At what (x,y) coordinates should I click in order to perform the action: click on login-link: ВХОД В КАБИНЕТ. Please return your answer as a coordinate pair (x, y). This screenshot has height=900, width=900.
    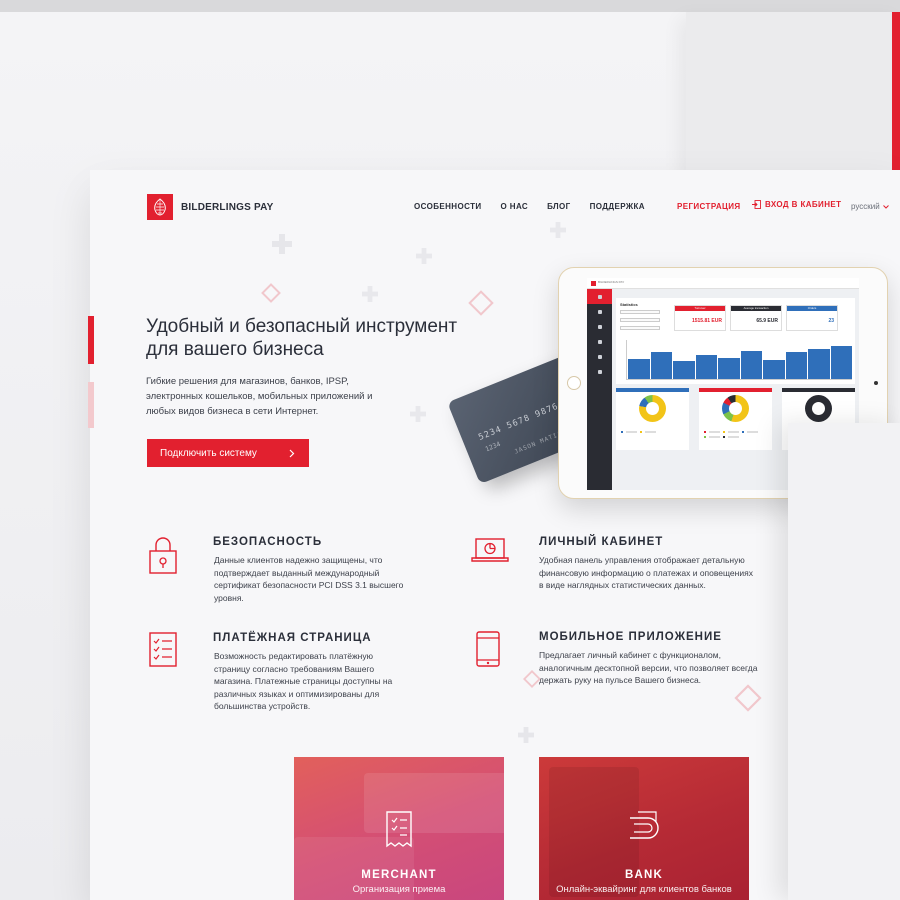
    Looking at the image, I should click on (796, 204).